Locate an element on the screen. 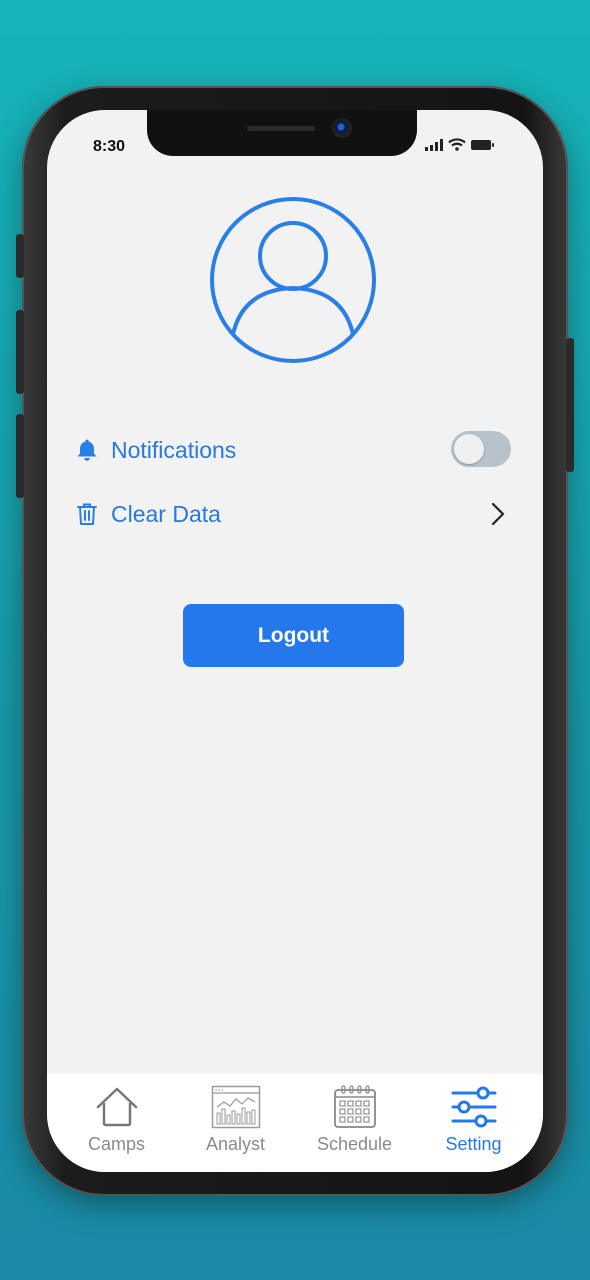 Image resolution: width=590 pixels, height=1280 pixels. tab-schedule: Schedule is located at coordinates (355, 1128).